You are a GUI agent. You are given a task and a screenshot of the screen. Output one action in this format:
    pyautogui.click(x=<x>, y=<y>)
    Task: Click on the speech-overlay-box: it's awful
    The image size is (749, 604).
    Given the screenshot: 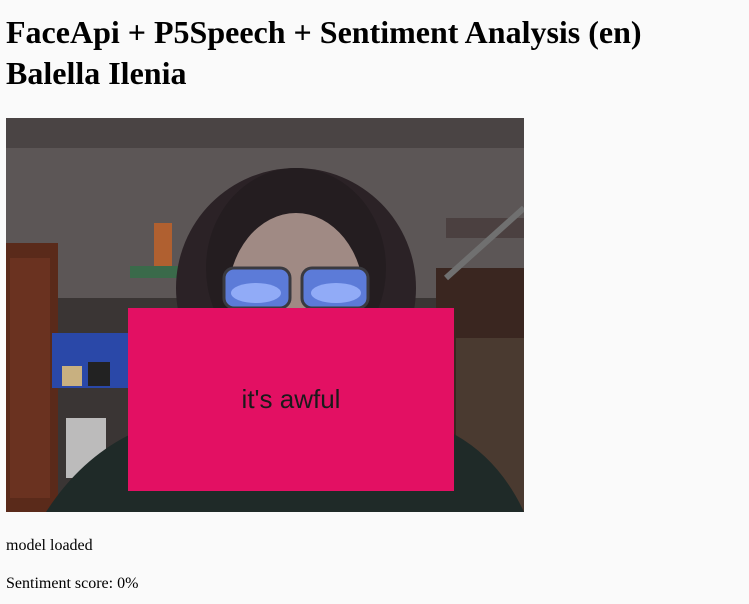 What is the action you would take?
    pyautogui.click(x=291, y=399)
    